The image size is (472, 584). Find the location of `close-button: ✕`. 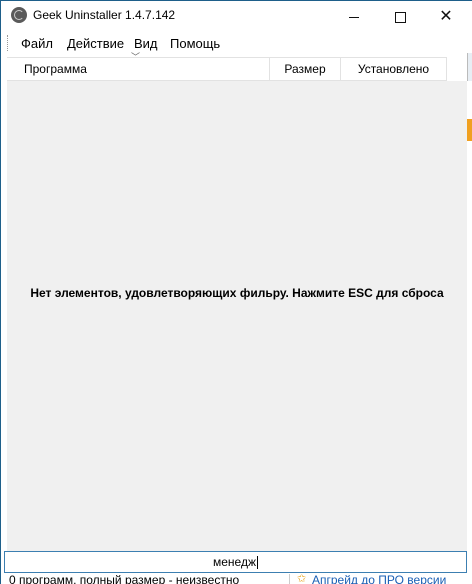

close-button: ✕ is located at coordinates (446, 16).